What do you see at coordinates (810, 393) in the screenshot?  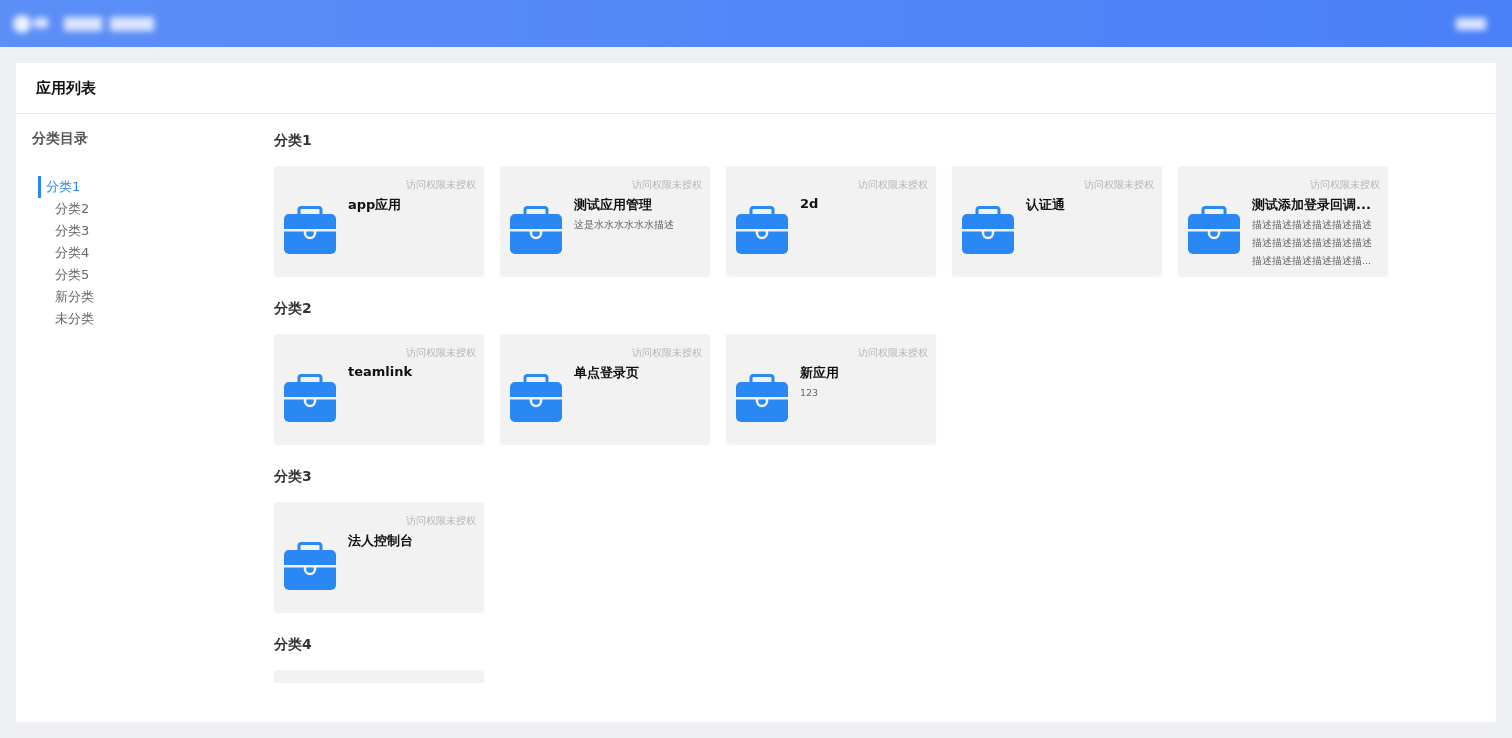 I see `app-description: 123` at bounding box center [810, 393].